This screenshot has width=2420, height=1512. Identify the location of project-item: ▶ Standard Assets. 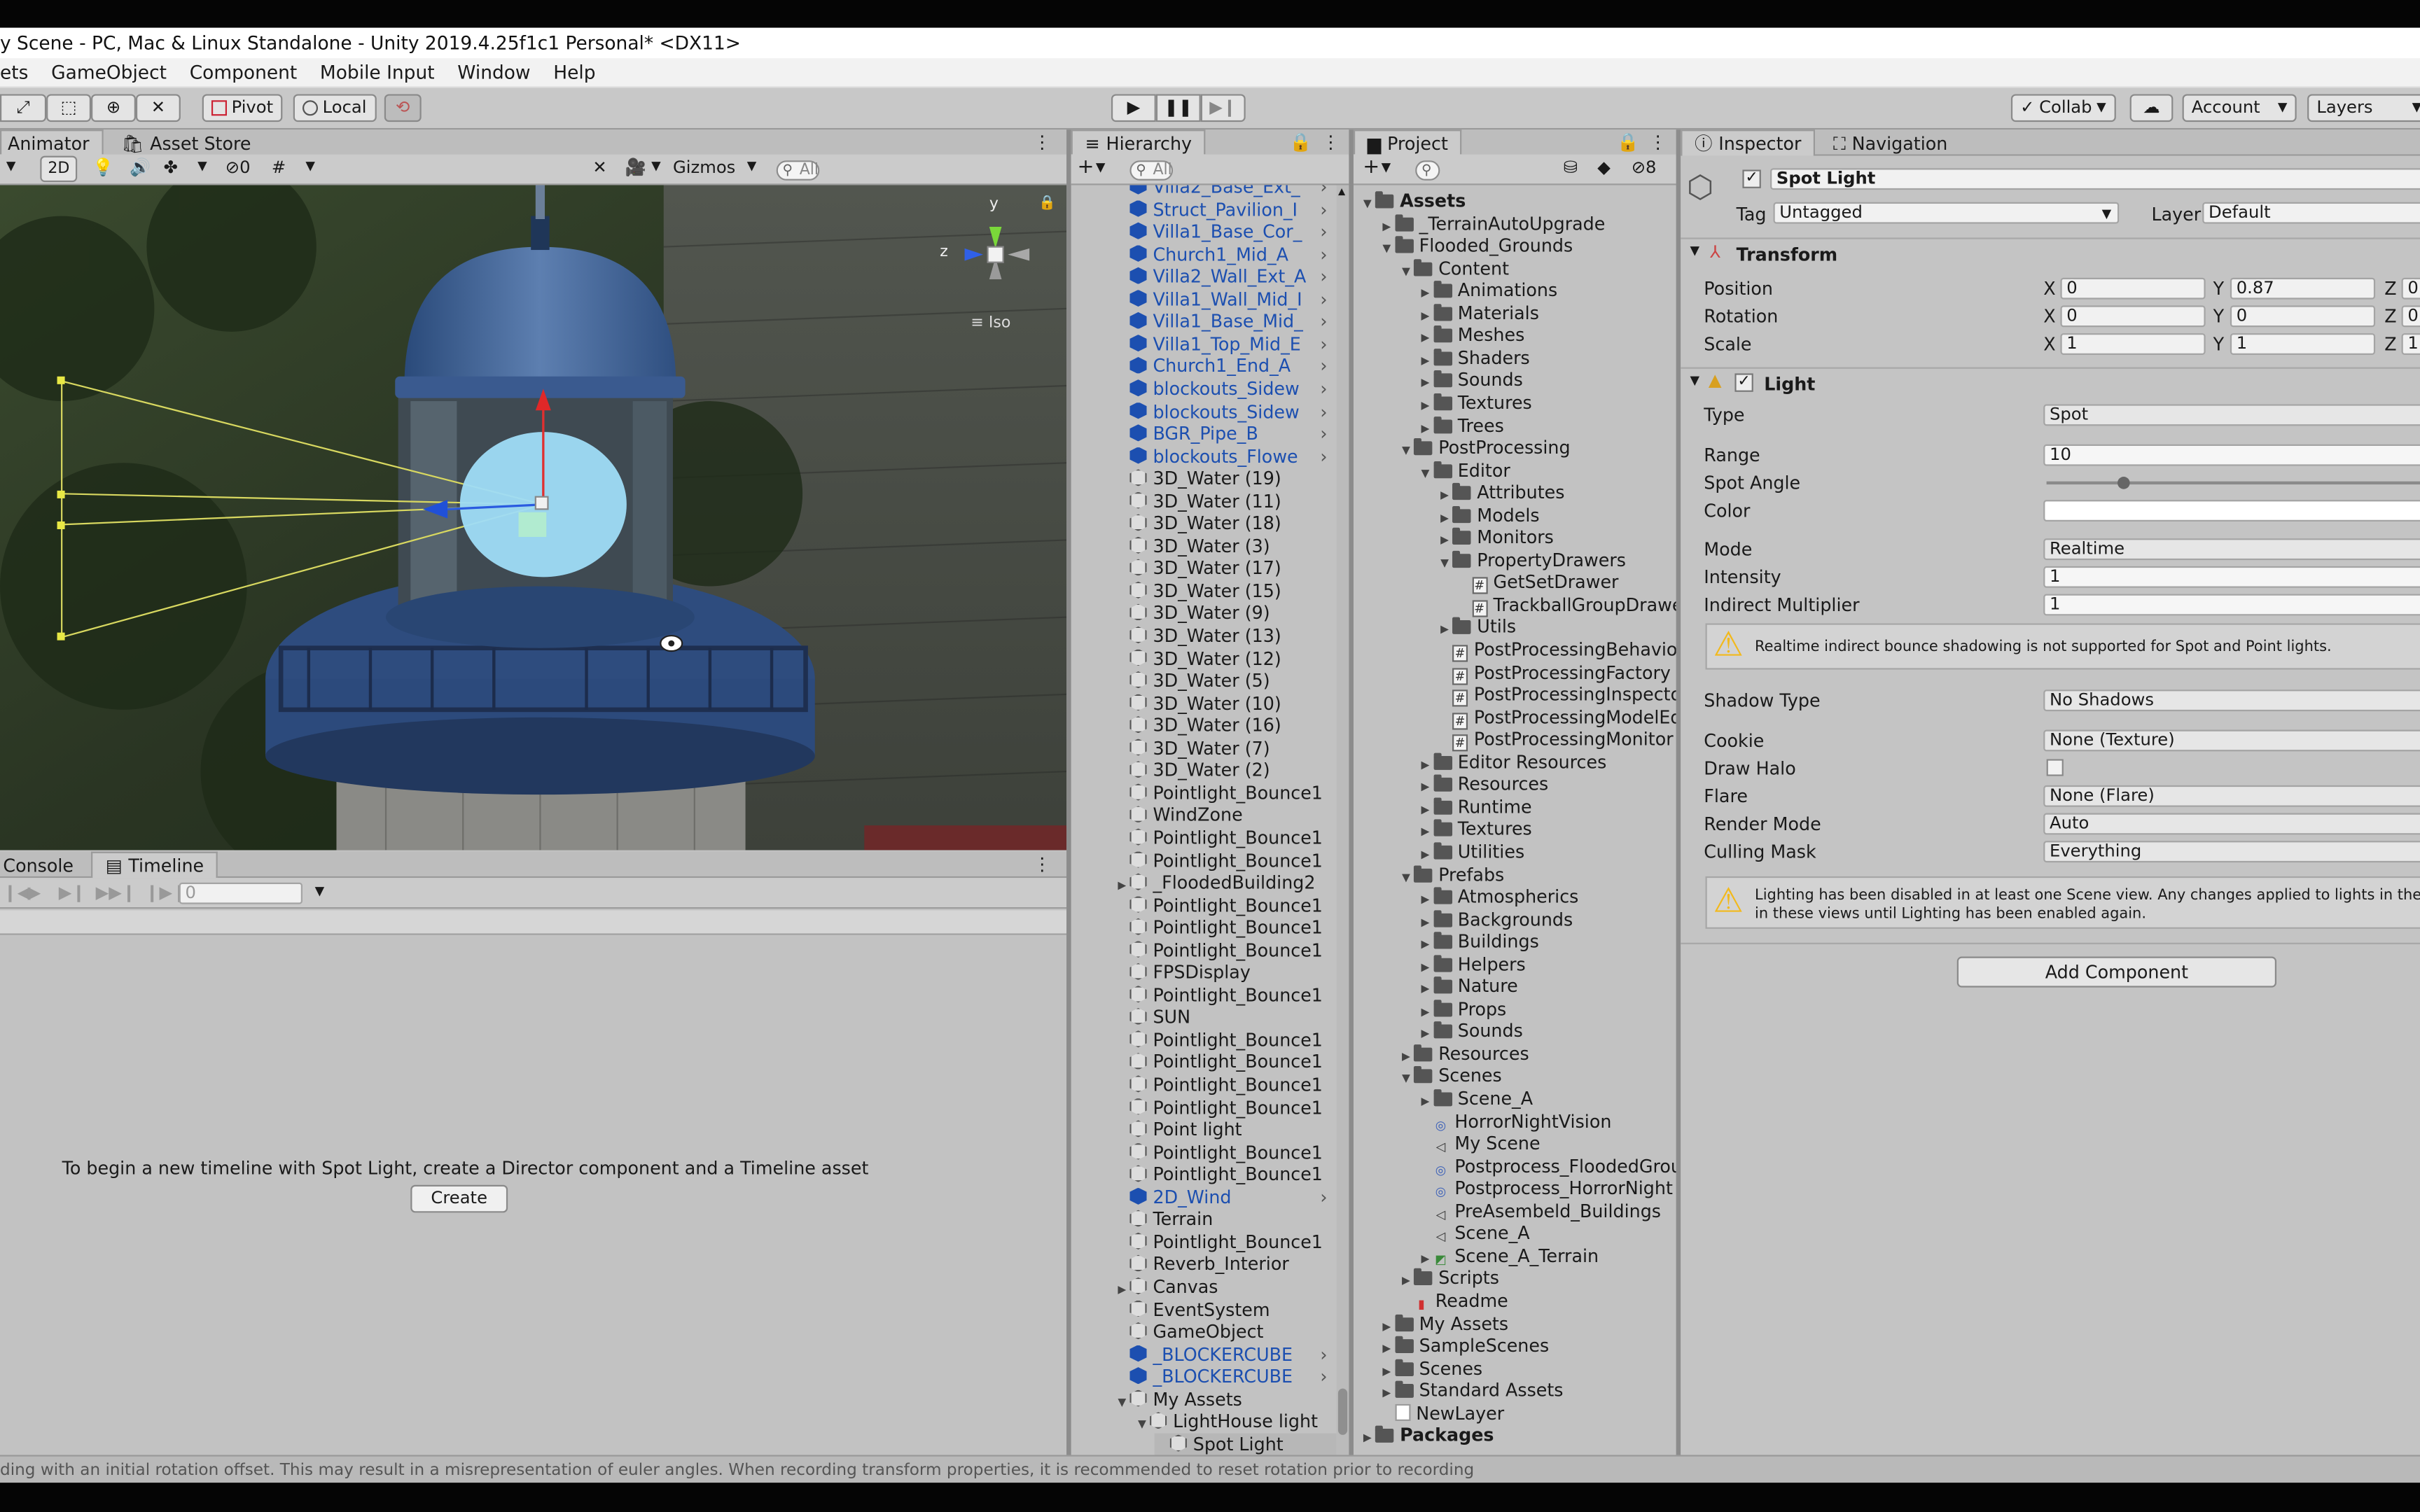
(1471, 1391).